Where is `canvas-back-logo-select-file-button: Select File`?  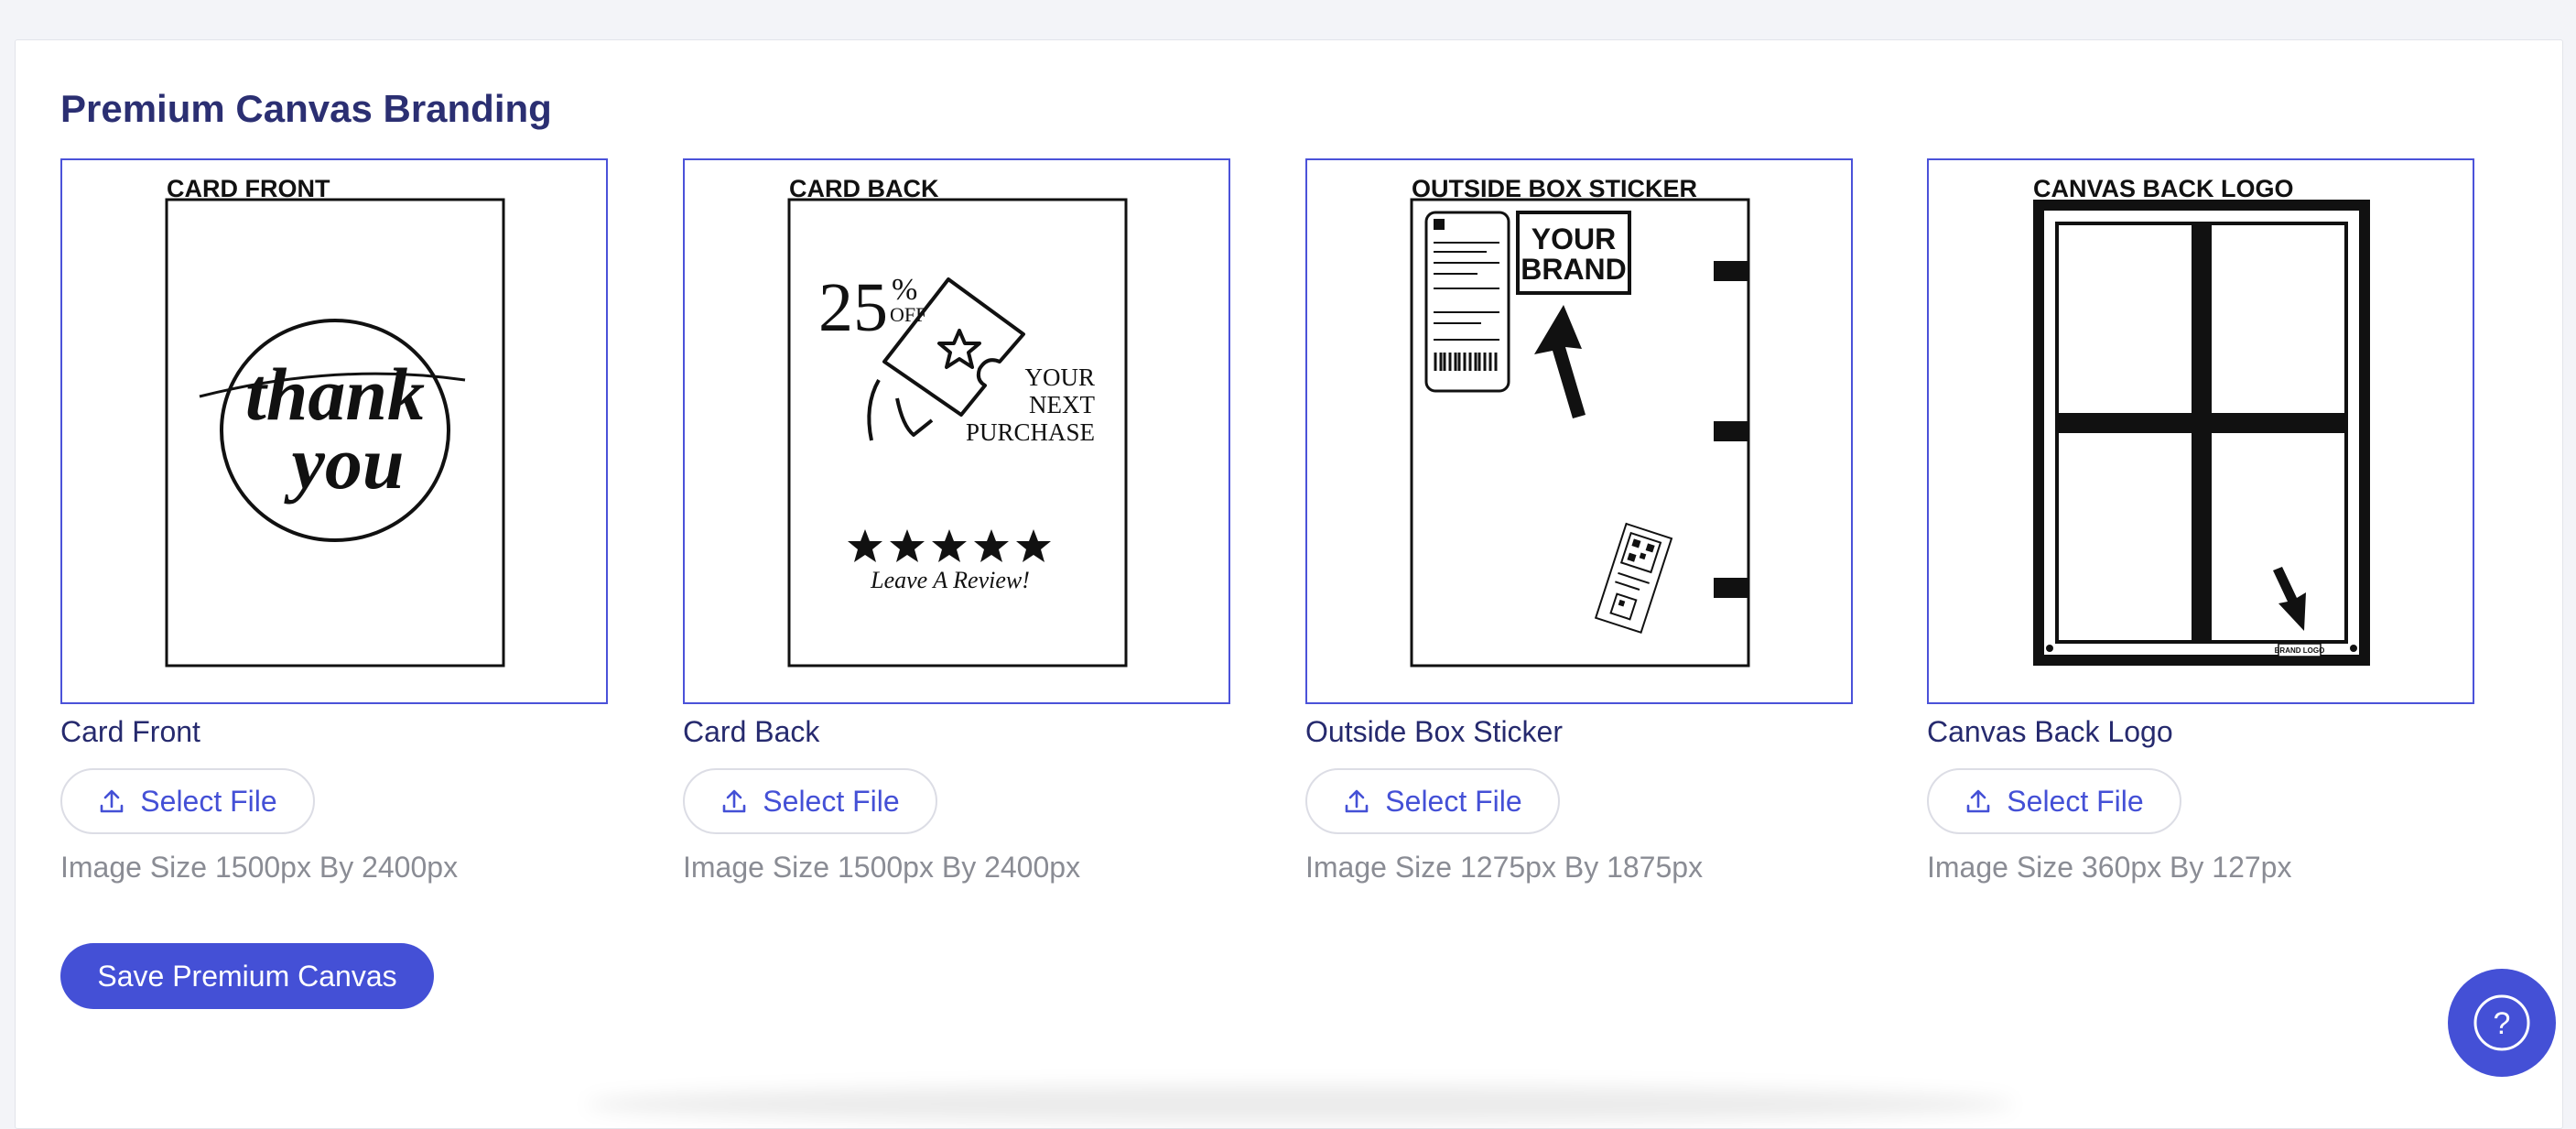
canvas-back-logo-select-file-button: Select File is located at coordinates (2054, 801).